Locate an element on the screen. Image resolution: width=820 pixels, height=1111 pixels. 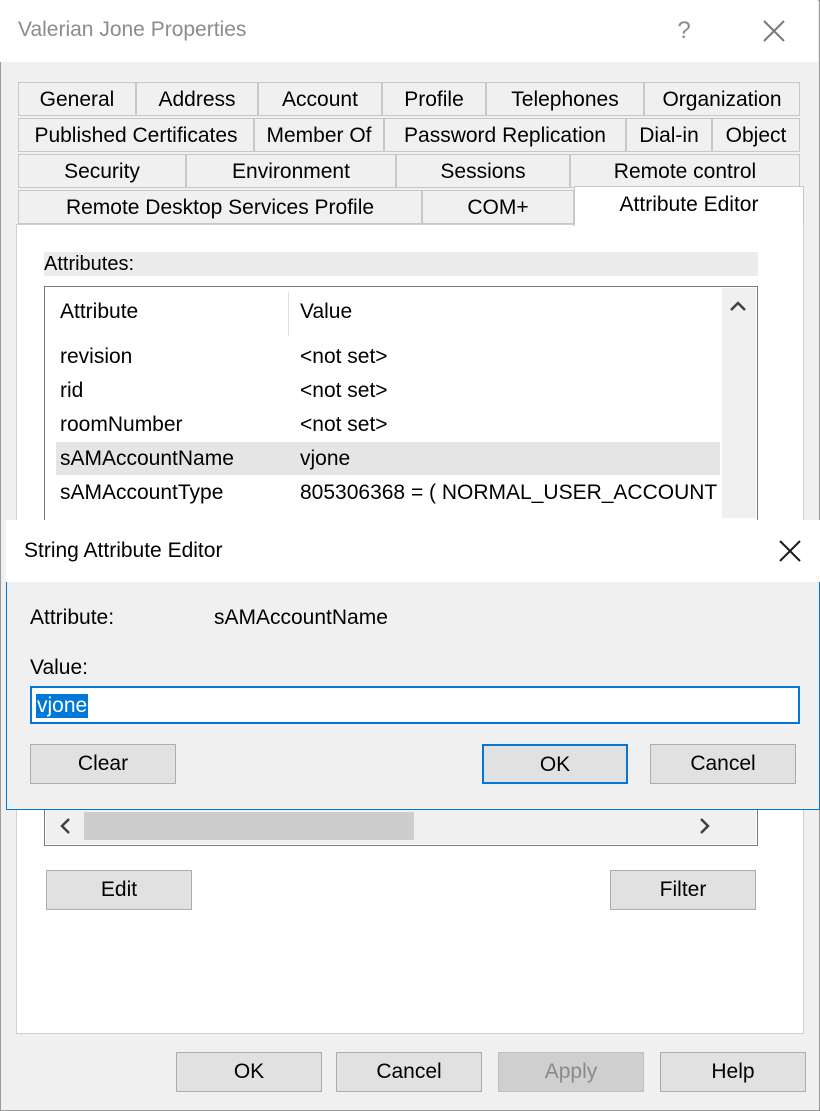
close-icon is located at coordinates (774, 31).